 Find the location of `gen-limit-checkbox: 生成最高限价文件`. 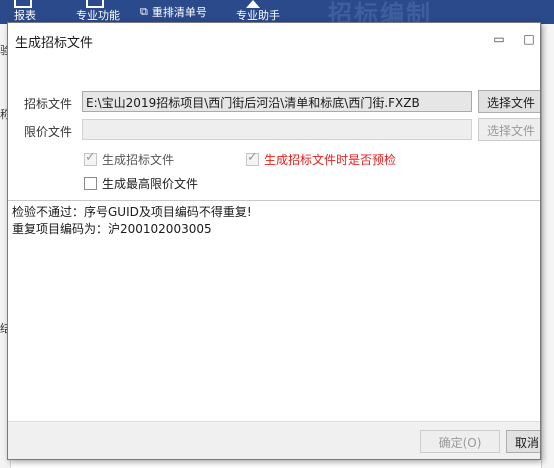

gen-limit-checkbox: 生成最高限价文件 is located at coordinates (141, 183).